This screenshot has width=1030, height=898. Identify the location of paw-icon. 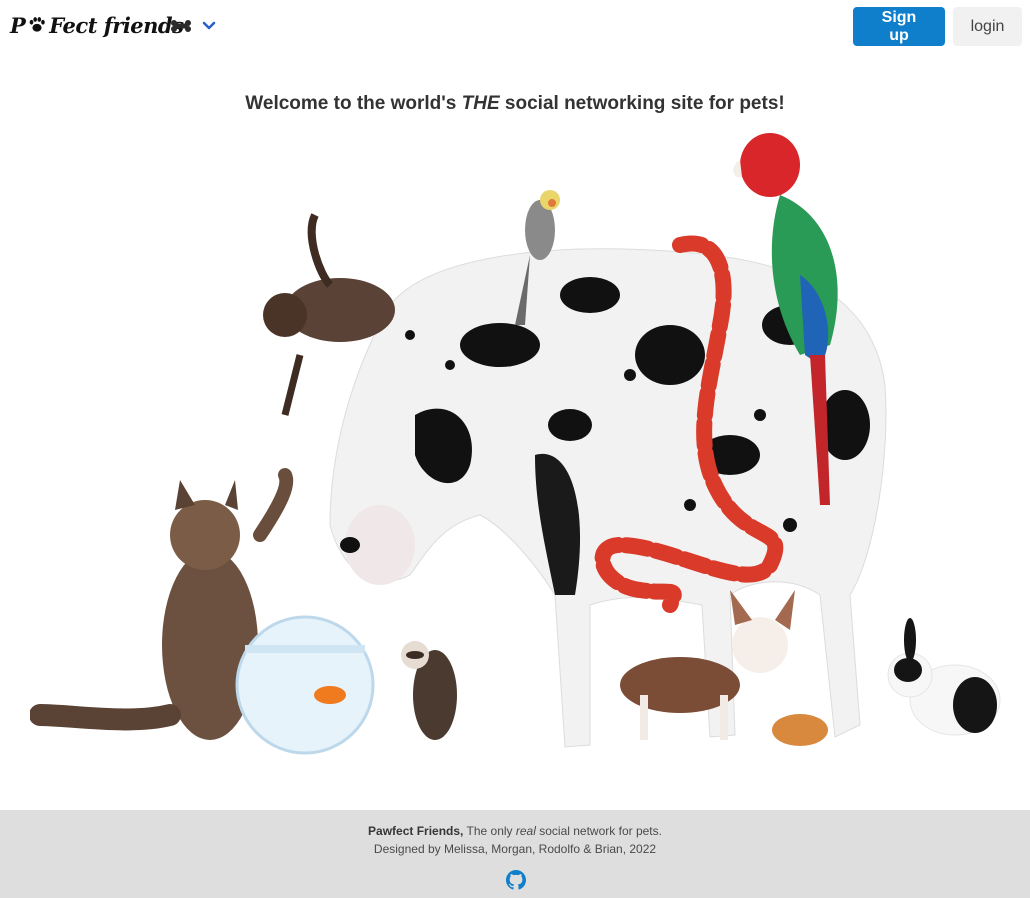
(37, 24).